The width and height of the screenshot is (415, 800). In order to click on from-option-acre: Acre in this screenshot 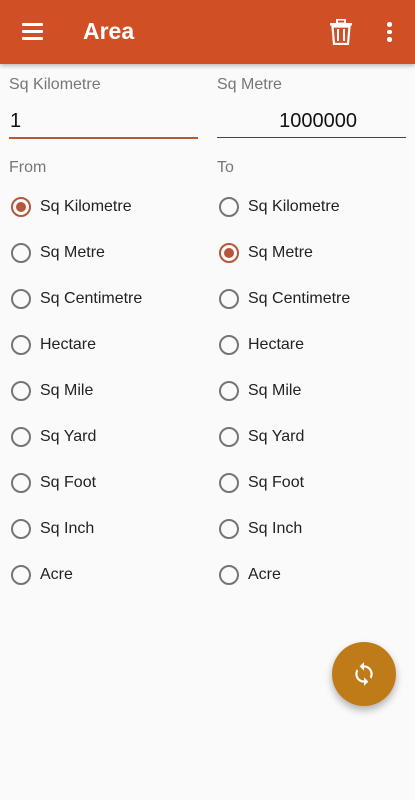, I will do `click(42, 575)`.